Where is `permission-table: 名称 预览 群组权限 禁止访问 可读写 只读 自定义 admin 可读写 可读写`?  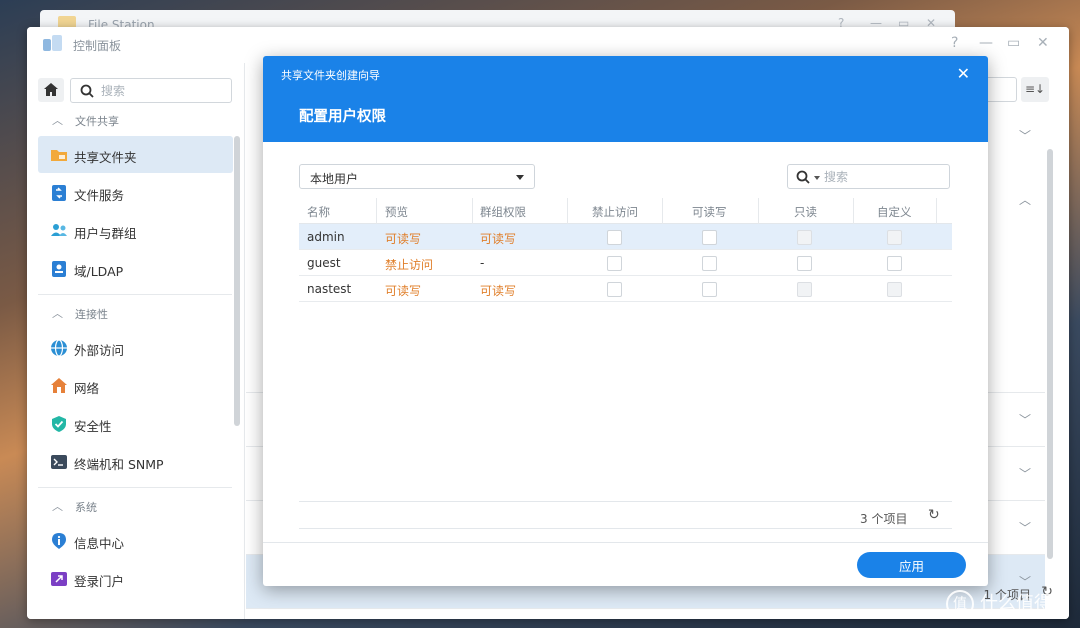 permission-table: 名称 预览 群组权限 禁止访问 可读写 只读 自定义 admin 可读写 可读写 is located at coordinates (625, 250).